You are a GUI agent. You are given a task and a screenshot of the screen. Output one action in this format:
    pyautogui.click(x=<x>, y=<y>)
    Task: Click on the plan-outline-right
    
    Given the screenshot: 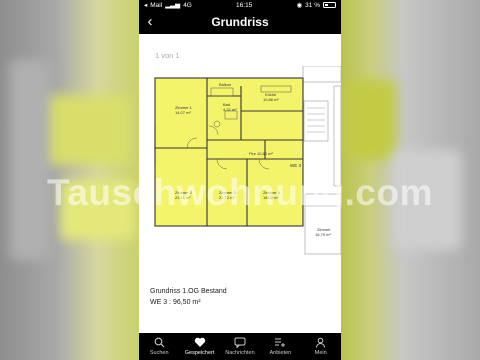 What is the action you would take?
    pyautogui.click(x=321, y=160)
    